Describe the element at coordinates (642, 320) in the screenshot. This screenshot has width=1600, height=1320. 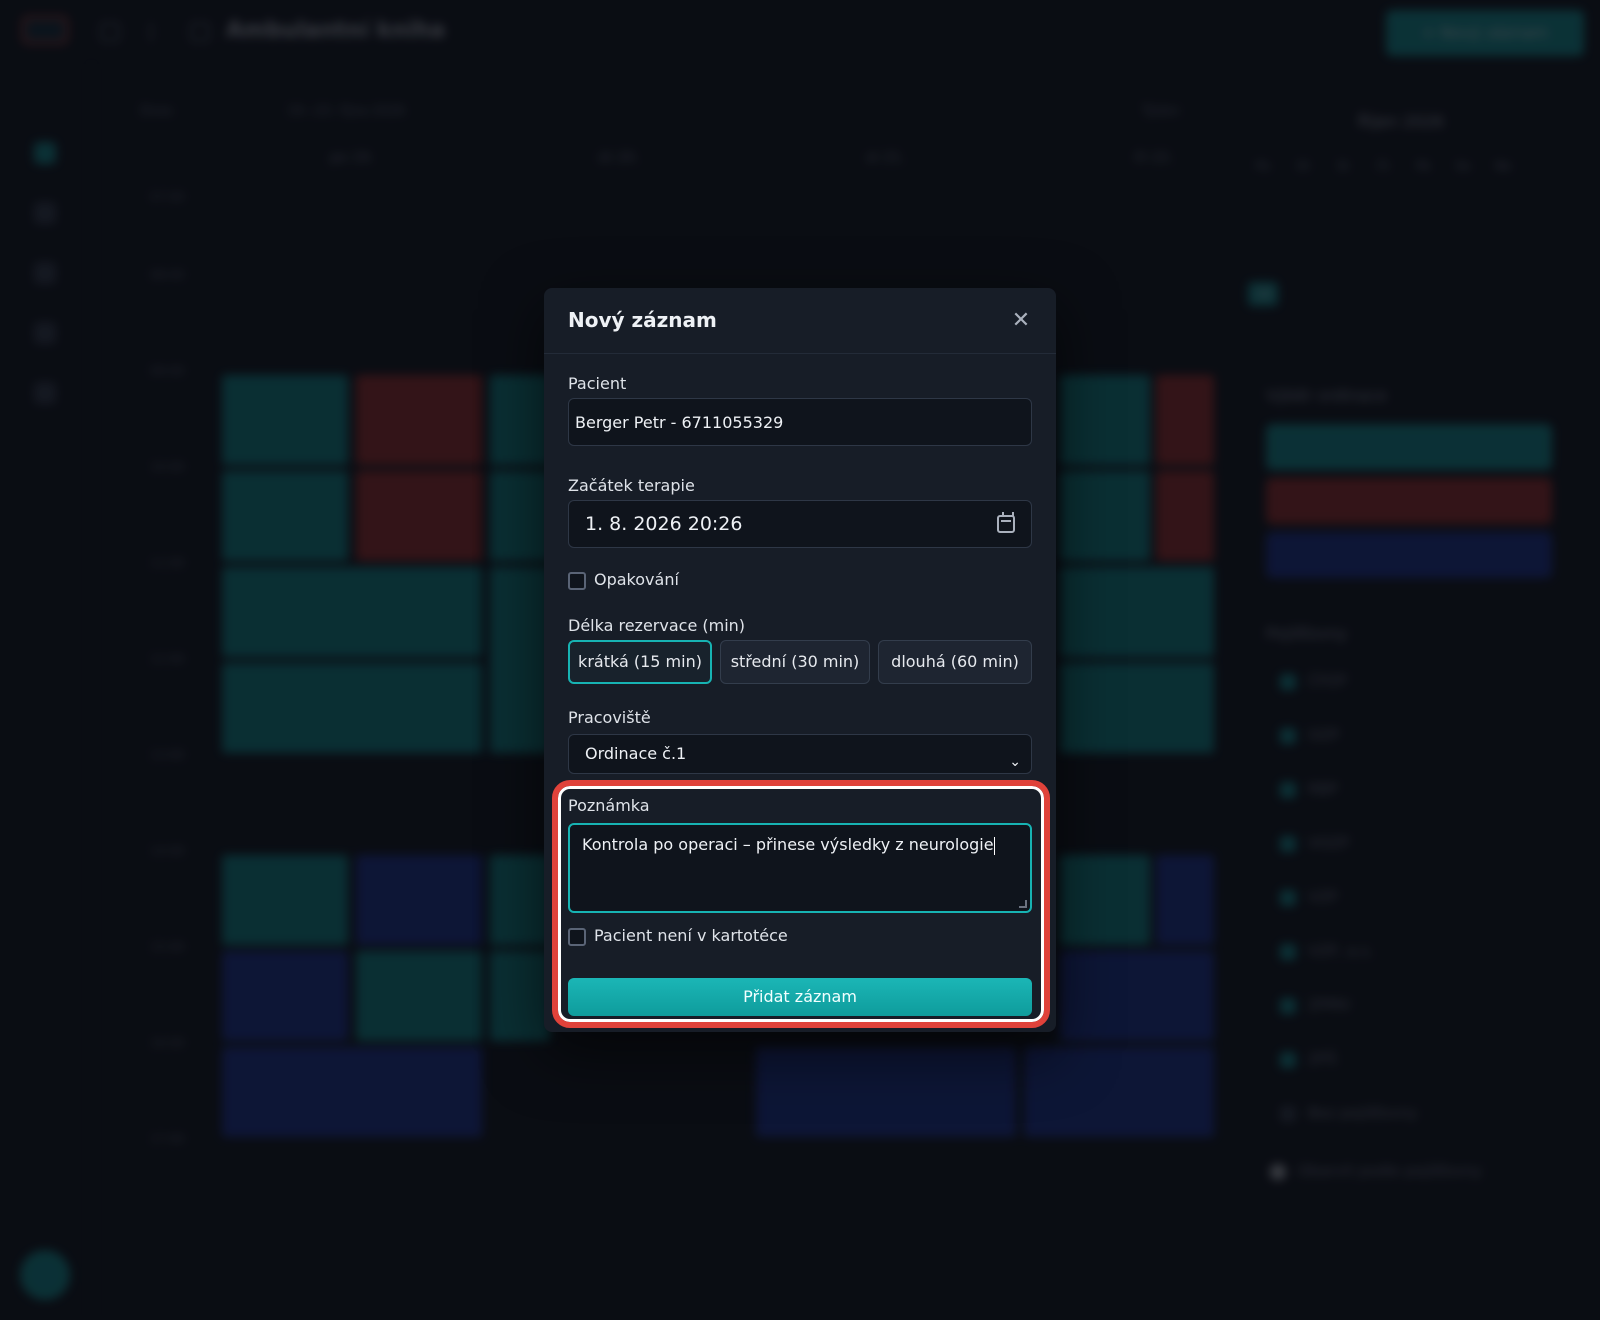
I see `dialog-title: Nový záznam` at that location.